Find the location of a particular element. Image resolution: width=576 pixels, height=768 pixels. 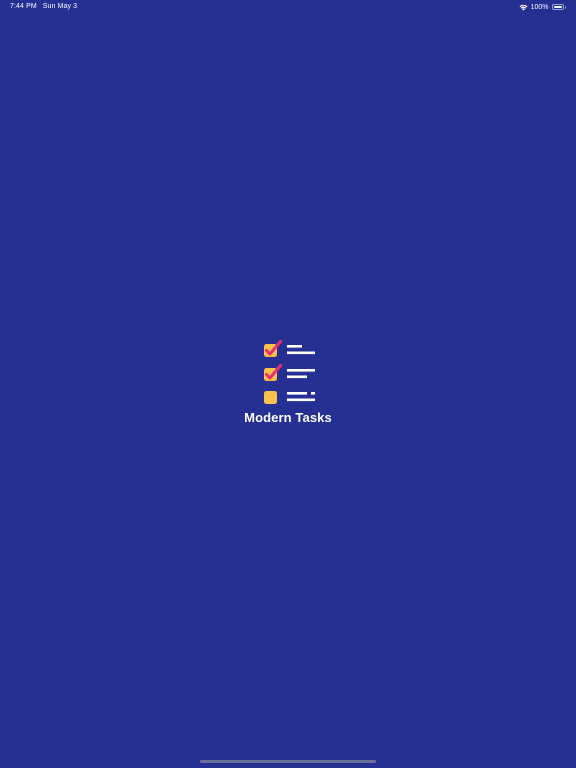

home-indicator is located at coordinates (288, 761).